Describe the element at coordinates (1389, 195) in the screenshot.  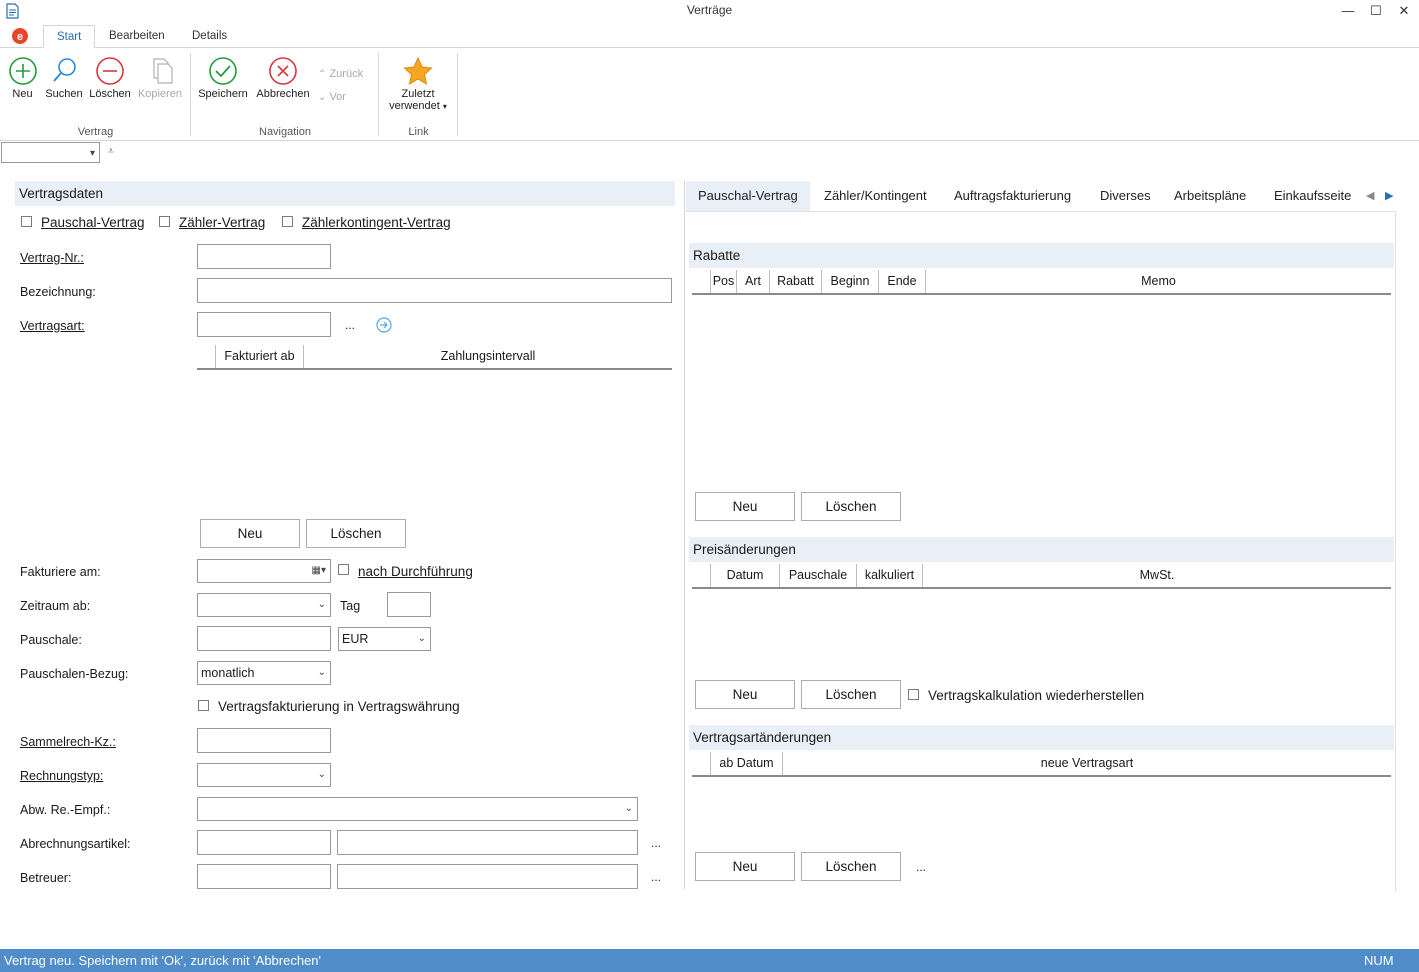
I see `tab-scroll-right-icon: ▶` at that location.